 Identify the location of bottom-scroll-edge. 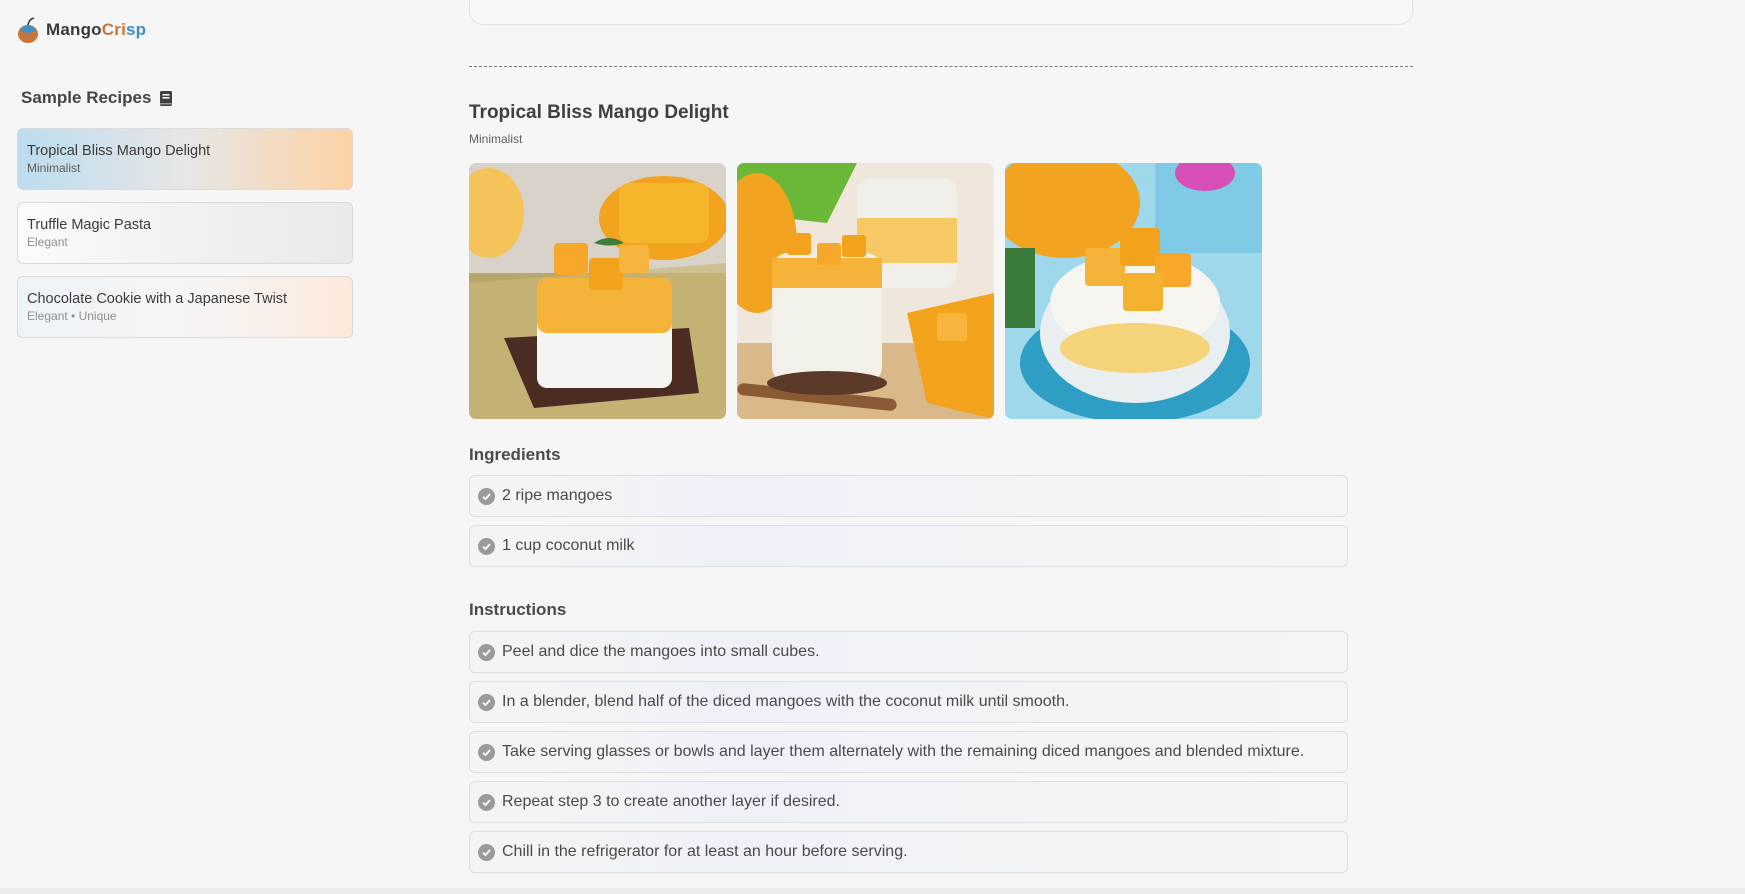
(872, 891).